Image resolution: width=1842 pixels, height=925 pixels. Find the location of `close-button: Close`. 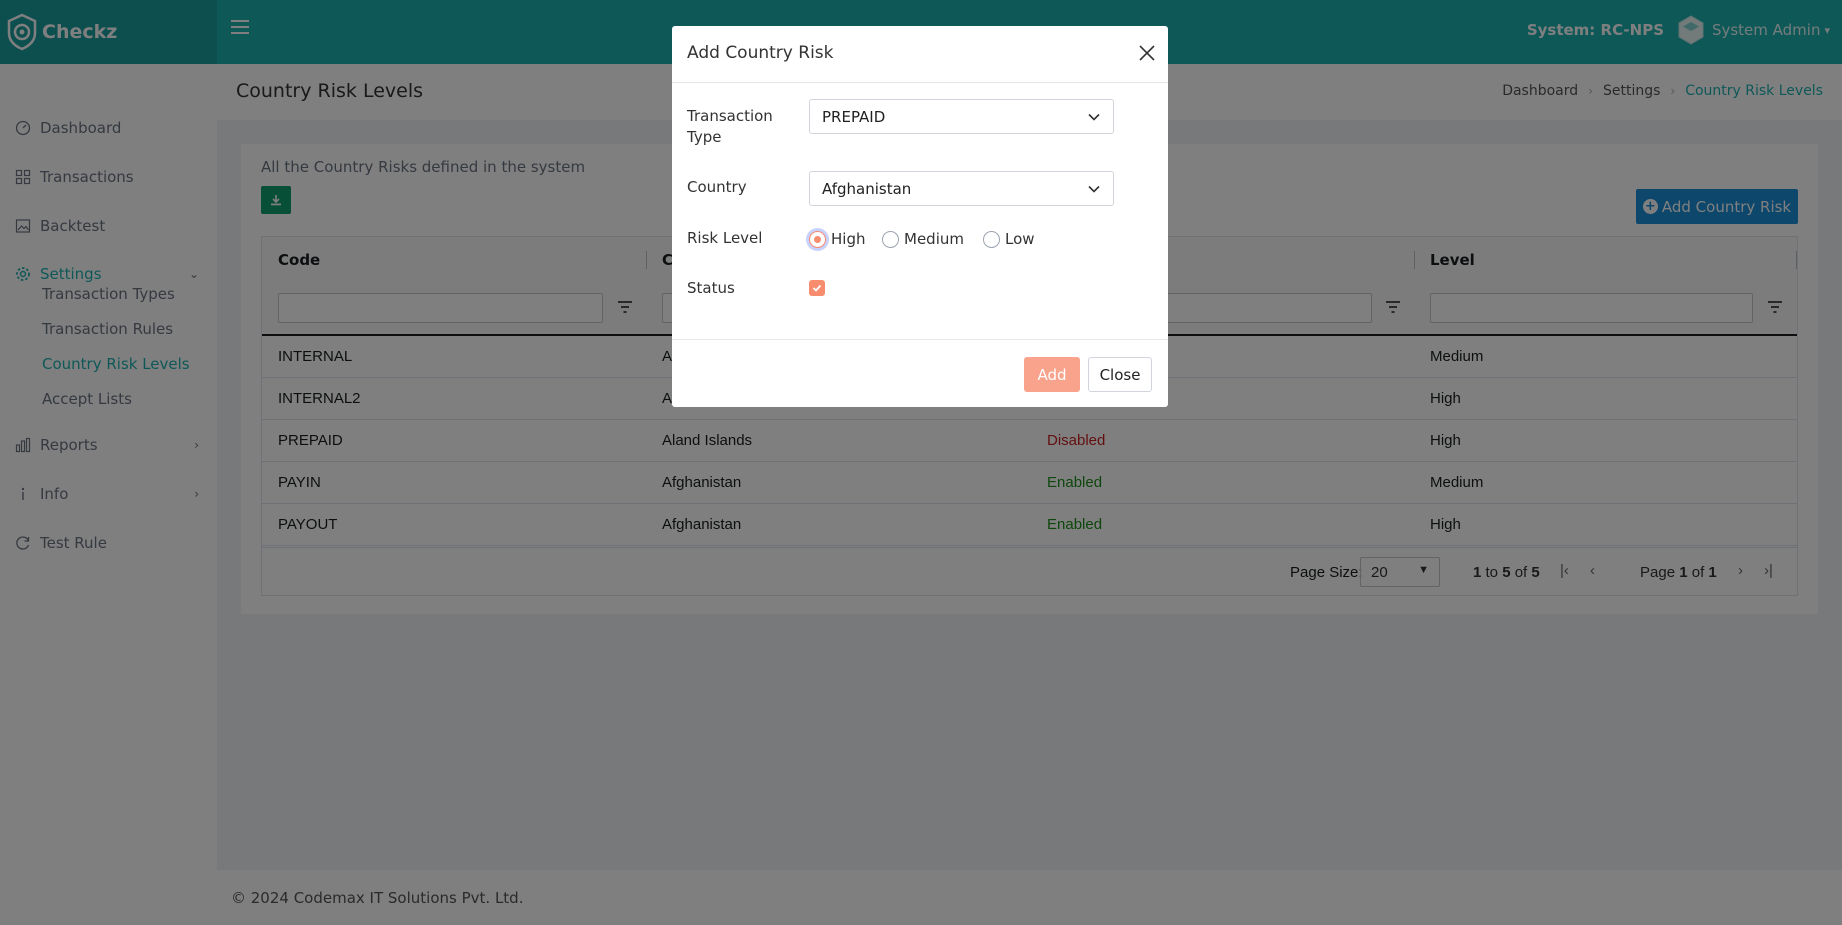

close-button: Close is located at coordinates (1120, 374).